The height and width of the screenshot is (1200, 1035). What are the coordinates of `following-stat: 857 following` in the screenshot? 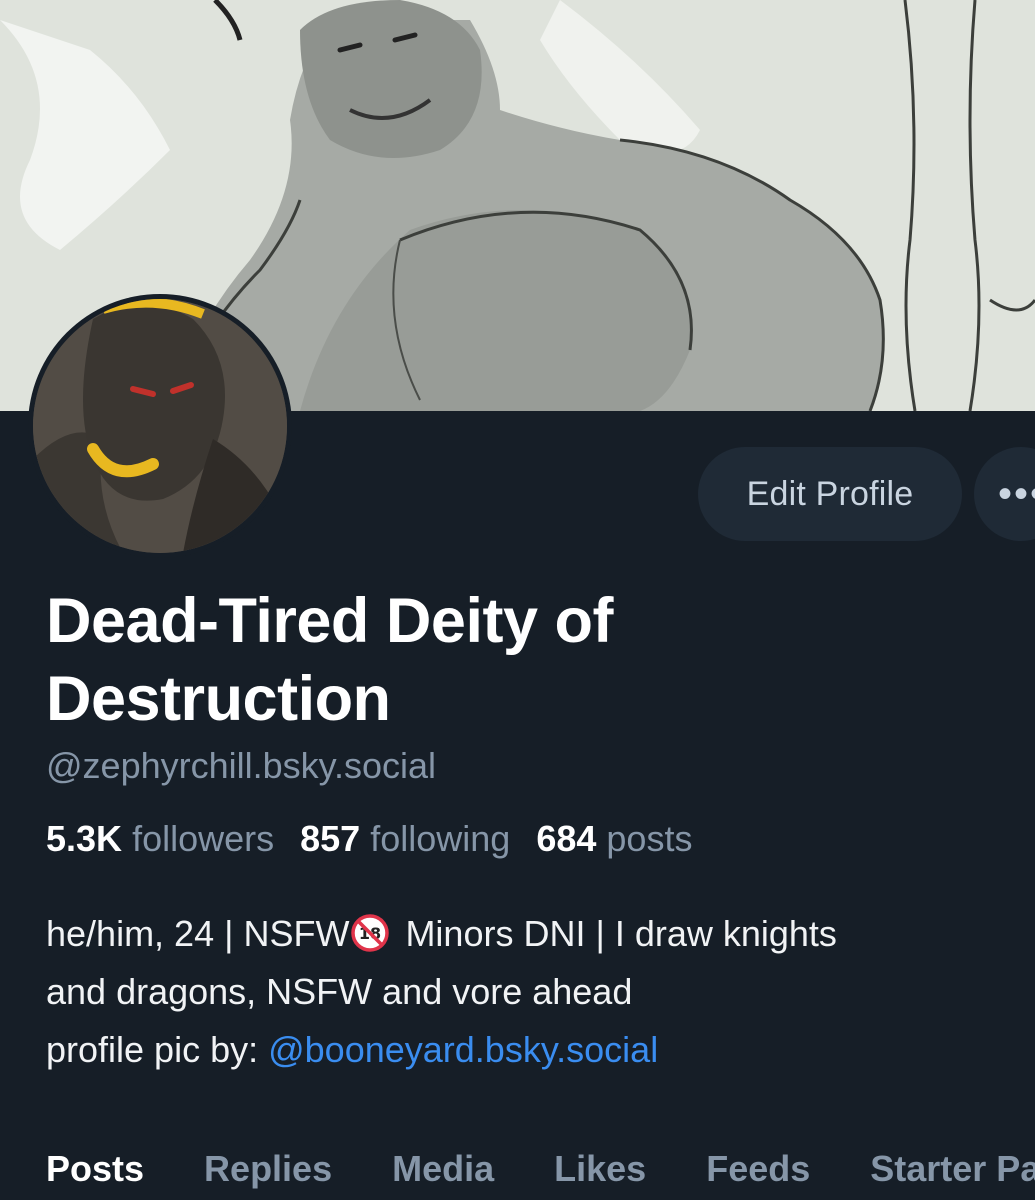 It's located at (405, 839).